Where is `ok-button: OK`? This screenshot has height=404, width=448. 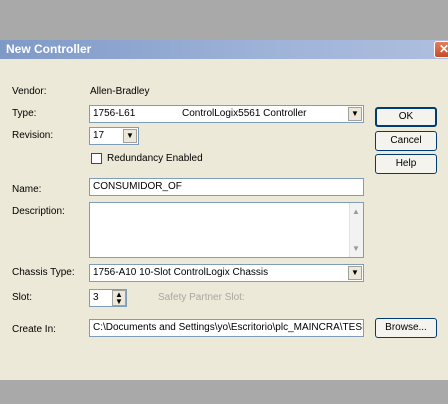 ok-button: OK is located at coordinates (406, 117).